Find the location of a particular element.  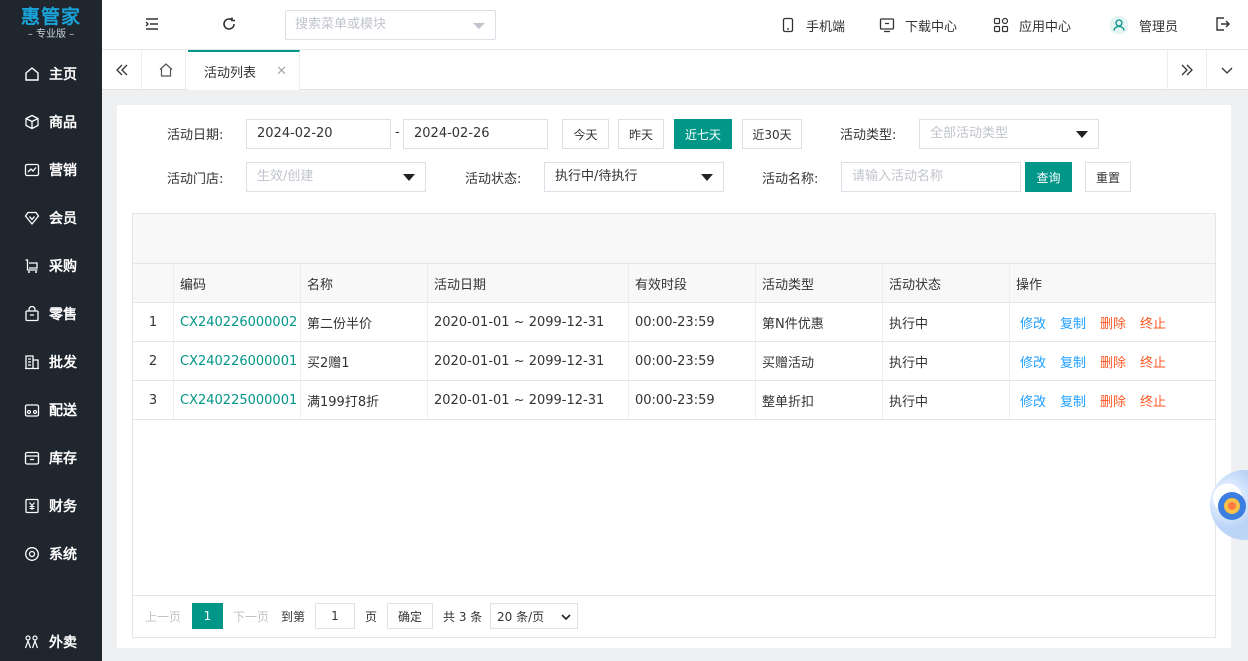

goto-confirm-button: 确定 is located at coordinates (410, 616).